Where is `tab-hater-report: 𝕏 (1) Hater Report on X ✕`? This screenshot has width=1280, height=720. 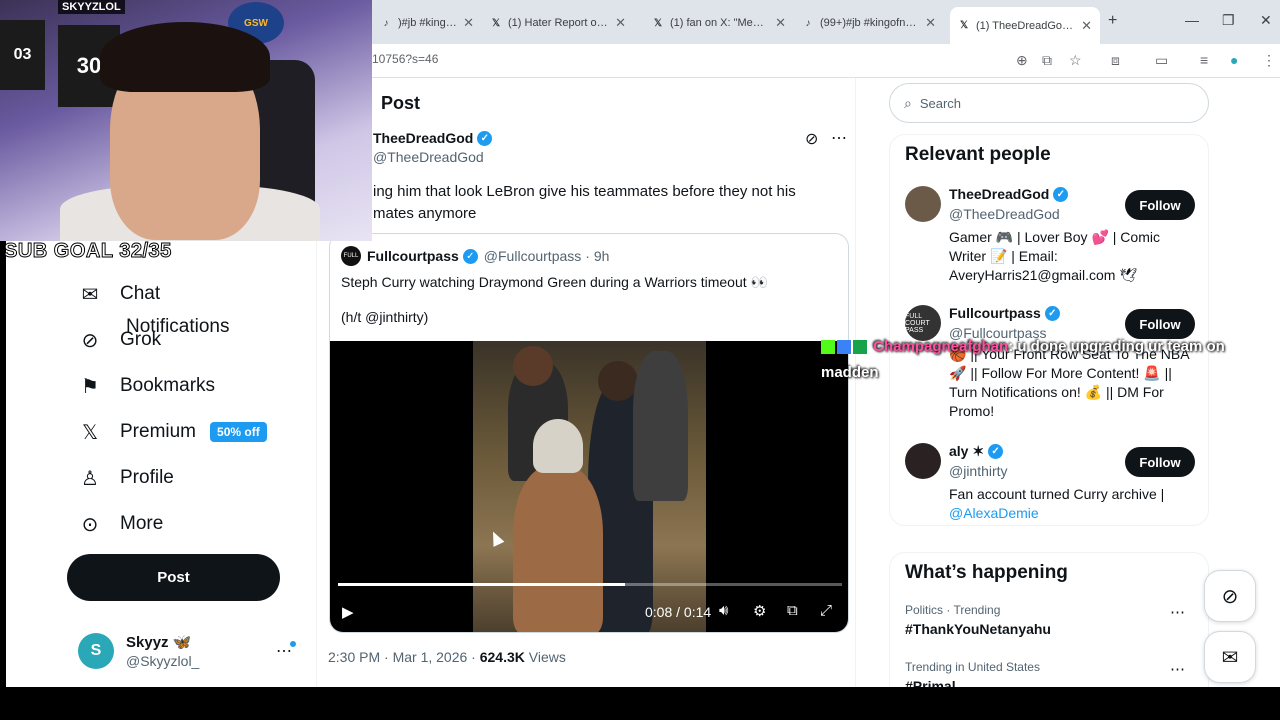
tab-hater-report: 𝕏 (1) Hater Report on X ✕ is located at coordinates (558, 23).